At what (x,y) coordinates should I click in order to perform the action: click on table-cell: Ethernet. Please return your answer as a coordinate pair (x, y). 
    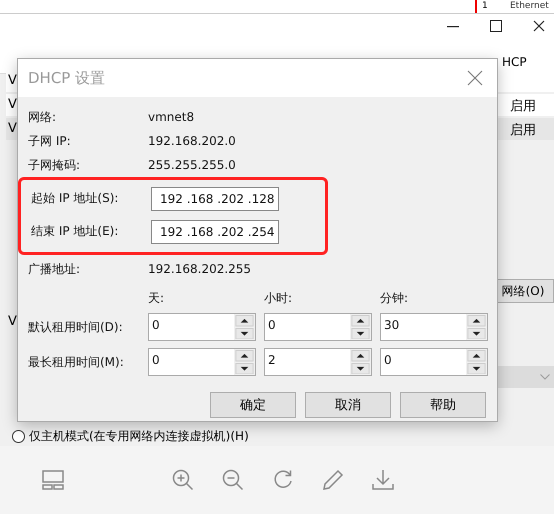
    Looking at the image, I should click on (529, 6).